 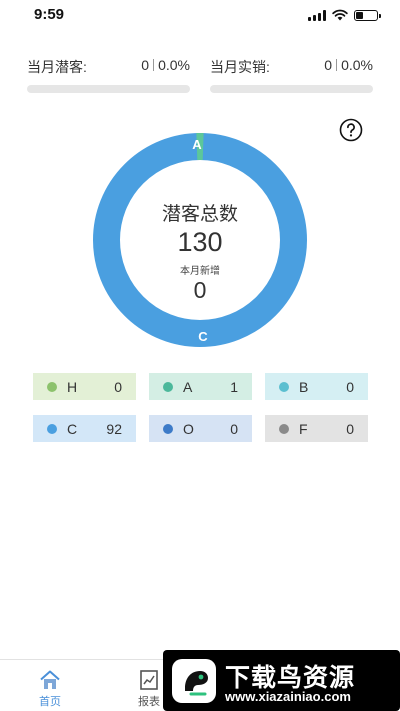 I want to click on tab-home-label: 首页, so click(x=50, y=702).